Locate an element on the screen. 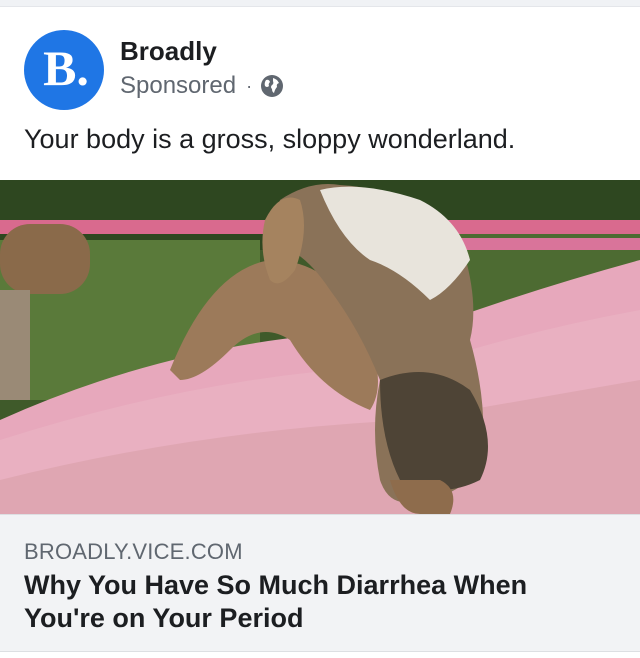  avatar: B. is located at coordinates (64, 70).